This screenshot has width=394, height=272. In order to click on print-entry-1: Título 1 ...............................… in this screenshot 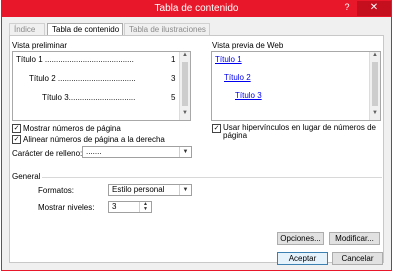, I will do `click(75, 59)`.